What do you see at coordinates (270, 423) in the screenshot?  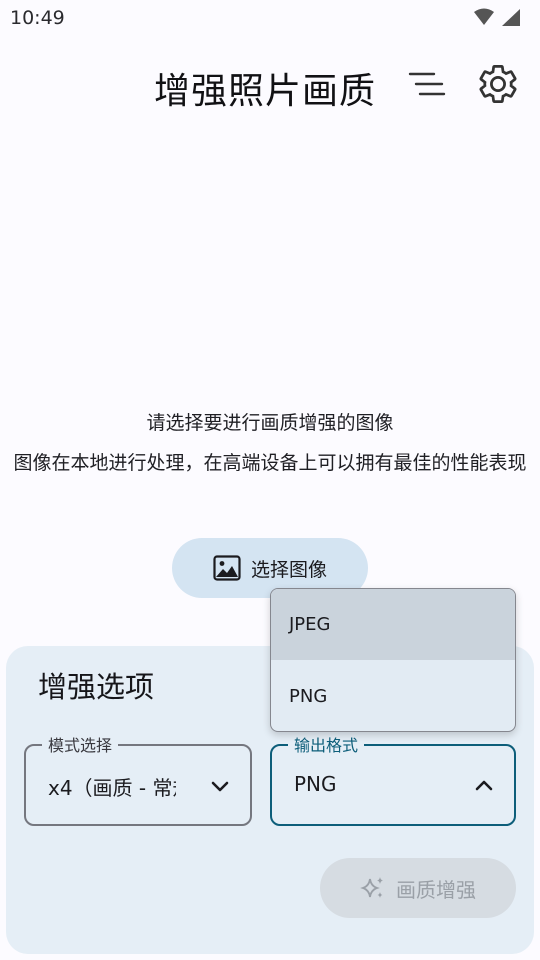 I see `hint-text: 请选择要进行画质增强的图像` at bounding box center [270, 423].